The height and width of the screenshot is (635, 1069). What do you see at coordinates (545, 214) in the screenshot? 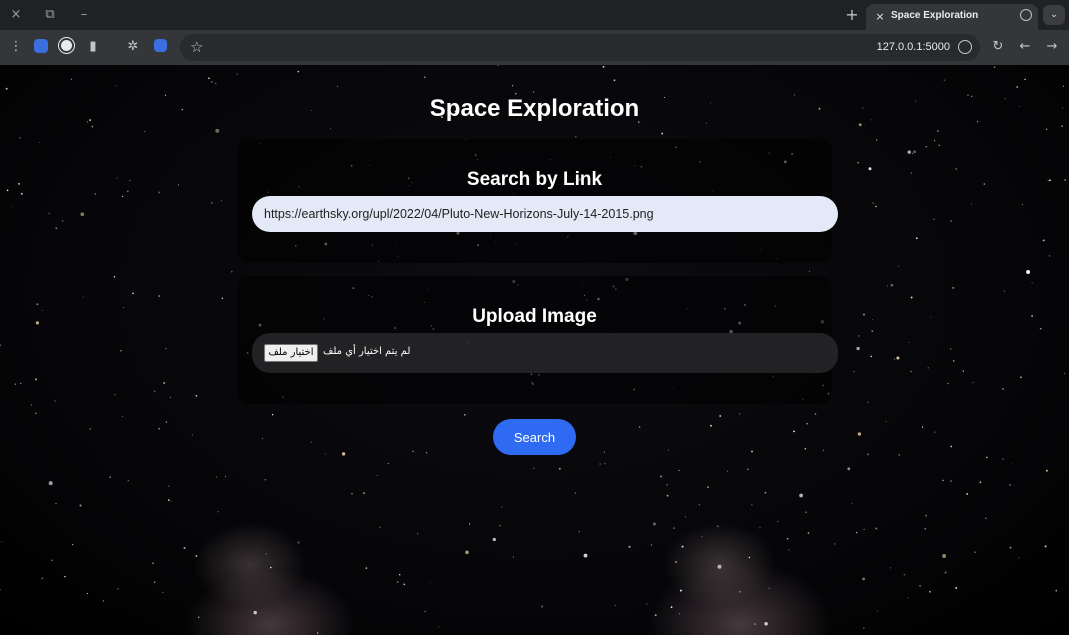
I see `image-link-input` at bounding box center [545, 214].